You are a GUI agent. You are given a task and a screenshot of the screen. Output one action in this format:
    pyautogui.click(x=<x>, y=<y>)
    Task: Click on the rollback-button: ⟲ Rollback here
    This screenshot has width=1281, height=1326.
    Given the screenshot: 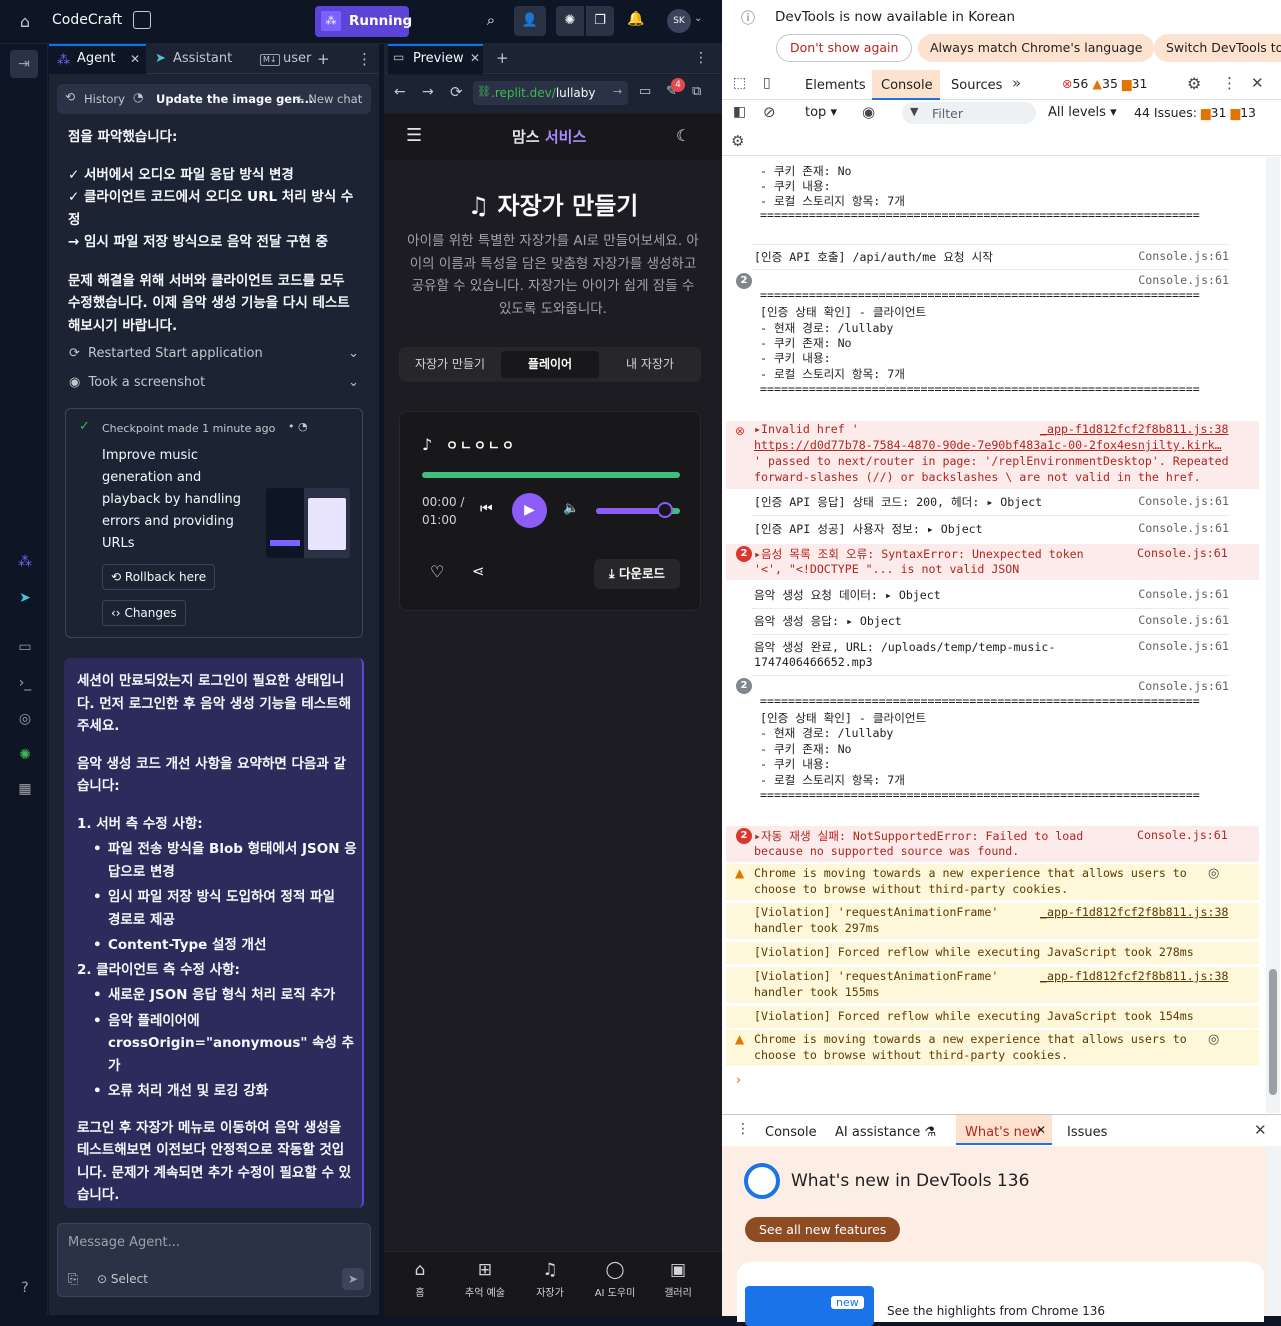 What is the action you would take?
    pyautogui.click(x=159, y=577)
    